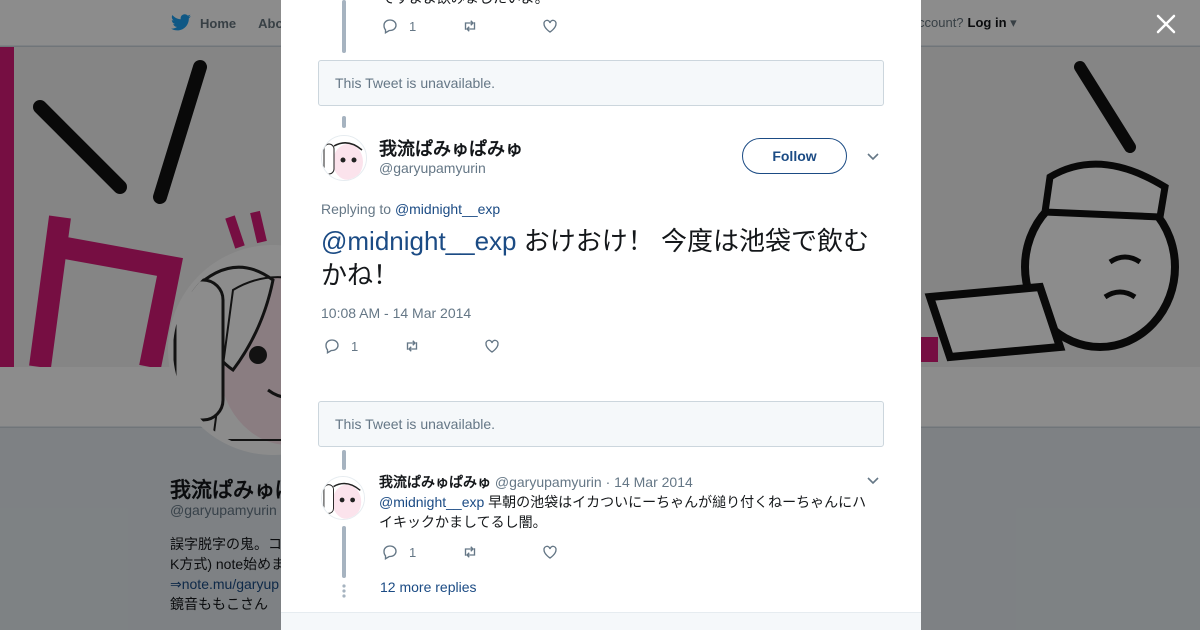 This screenshot has height=630, width=1200. Describe the element at coordinates (428, 587) in the screenshot. I see `more-replies-link: 12 more replies` at that location.